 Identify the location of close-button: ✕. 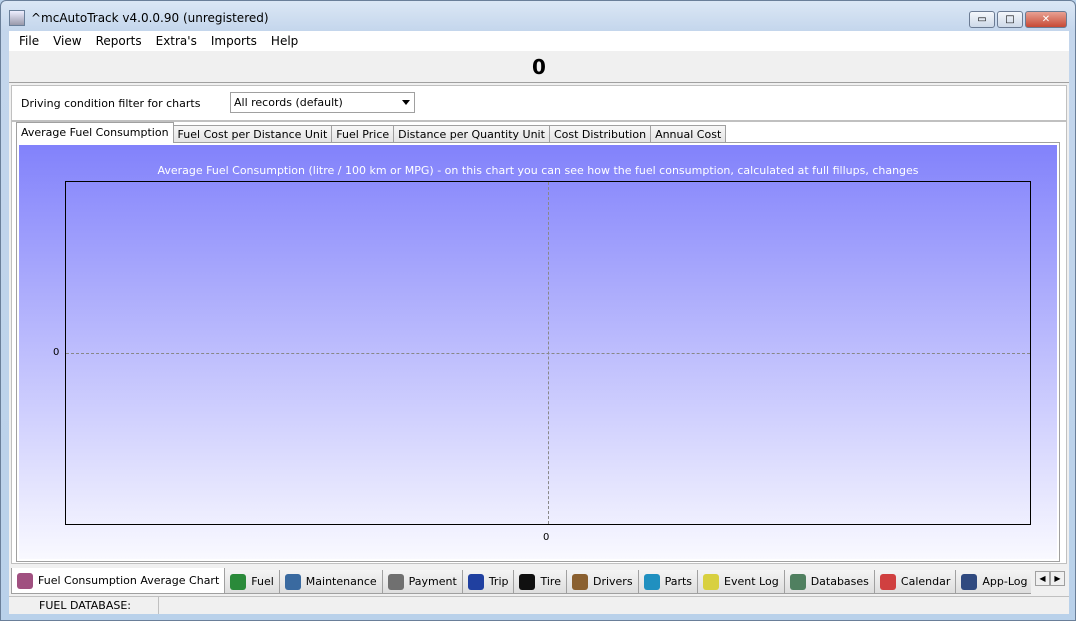
(1046, 19).